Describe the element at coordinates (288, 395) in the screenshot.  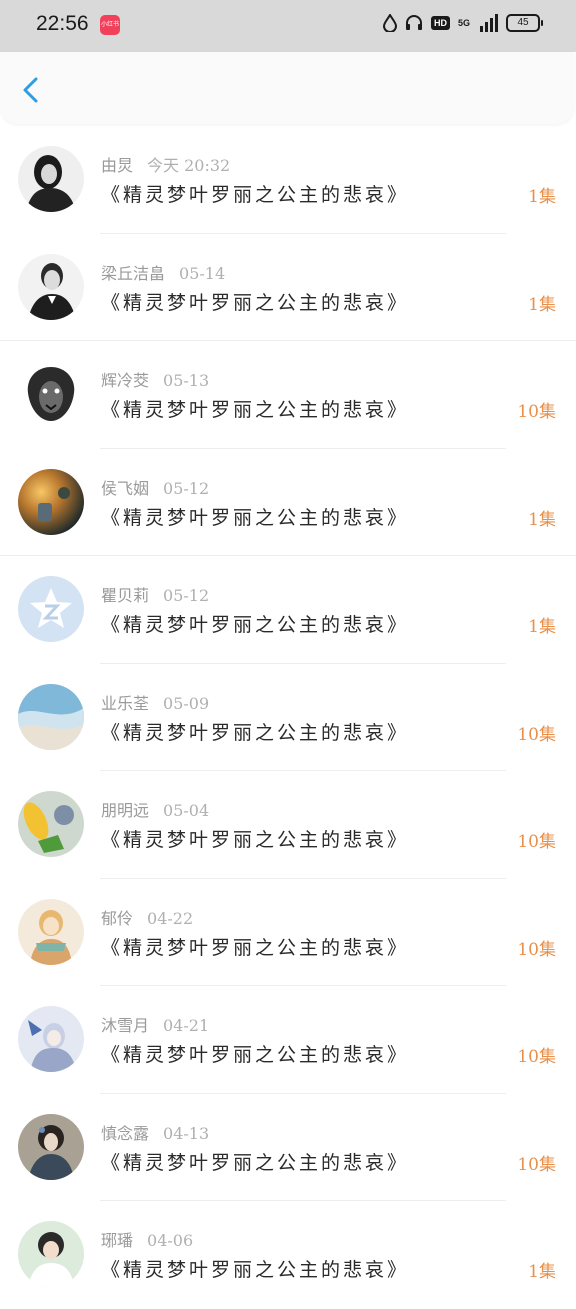
I see `list-item: 辉冷茭 05-13 《精灵梦叶罗丽之公主的悲哀》 10集` at that location.